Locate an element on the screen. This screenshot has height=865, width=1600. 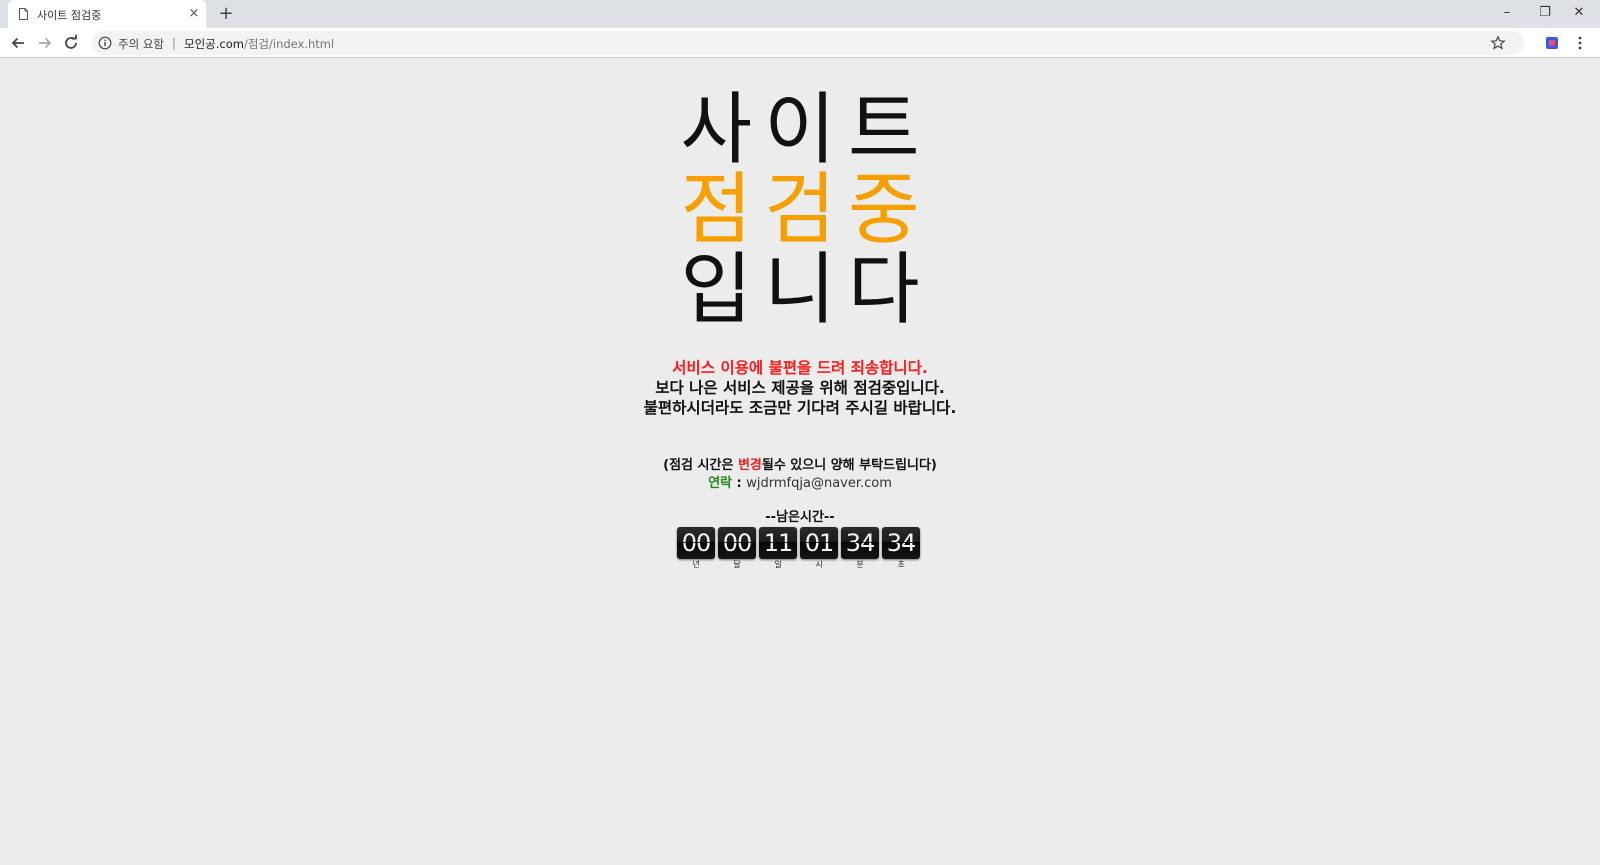
countdown-minutes: 34 분 is located at coordinates (860, 550).